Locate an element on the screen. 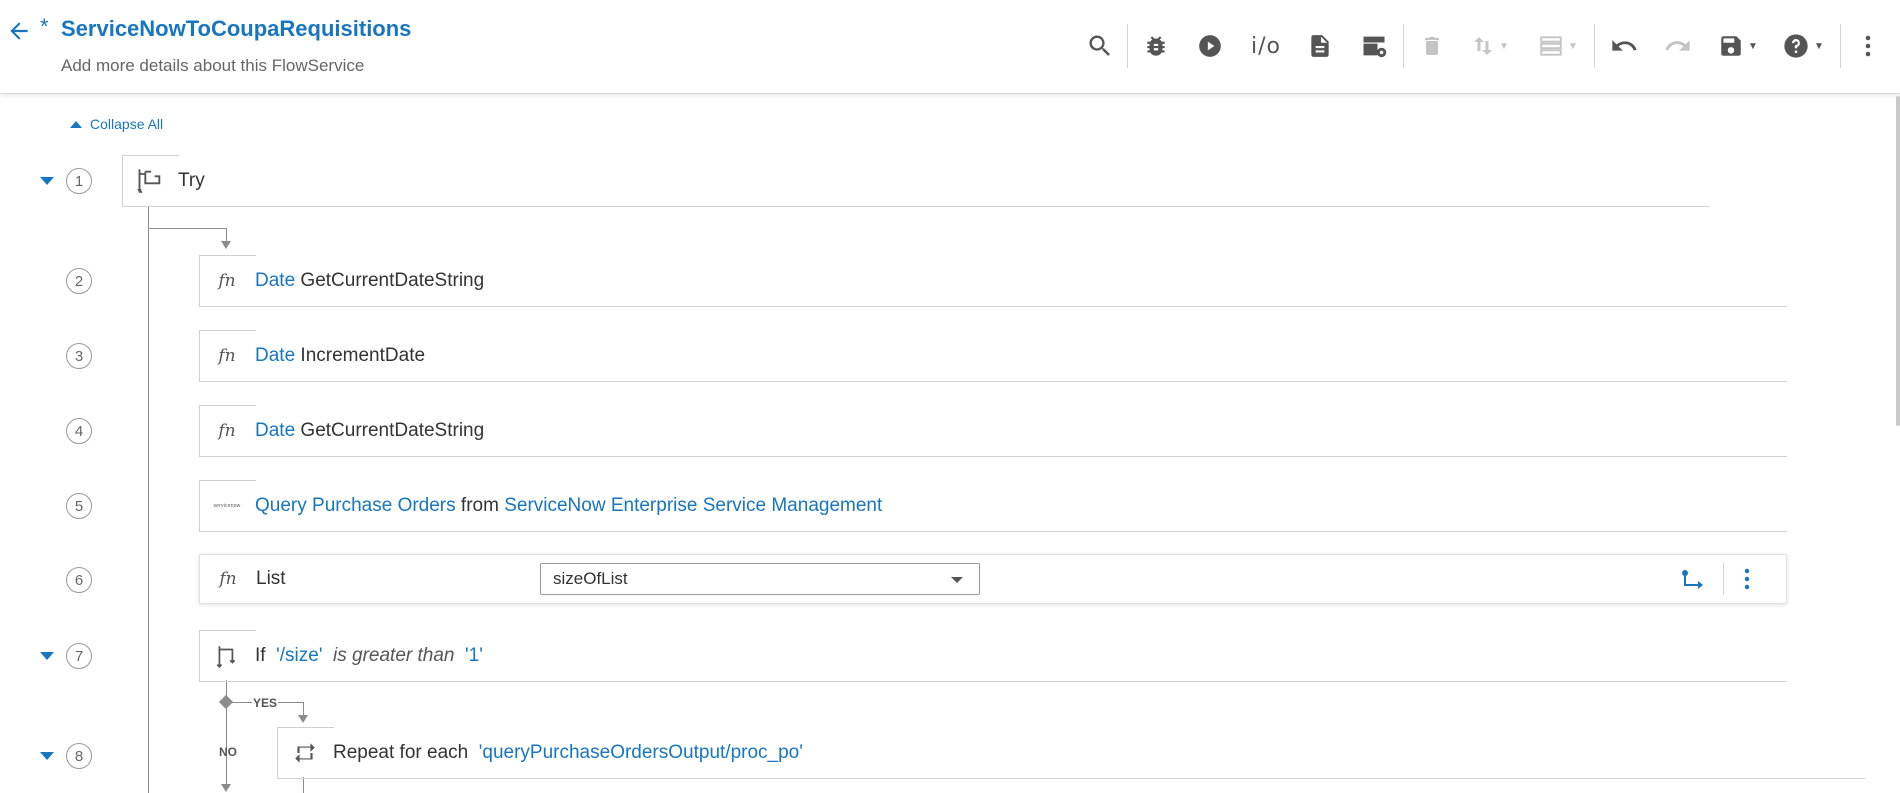  dropdown-caret-icon is located at coordinates (957, 580).